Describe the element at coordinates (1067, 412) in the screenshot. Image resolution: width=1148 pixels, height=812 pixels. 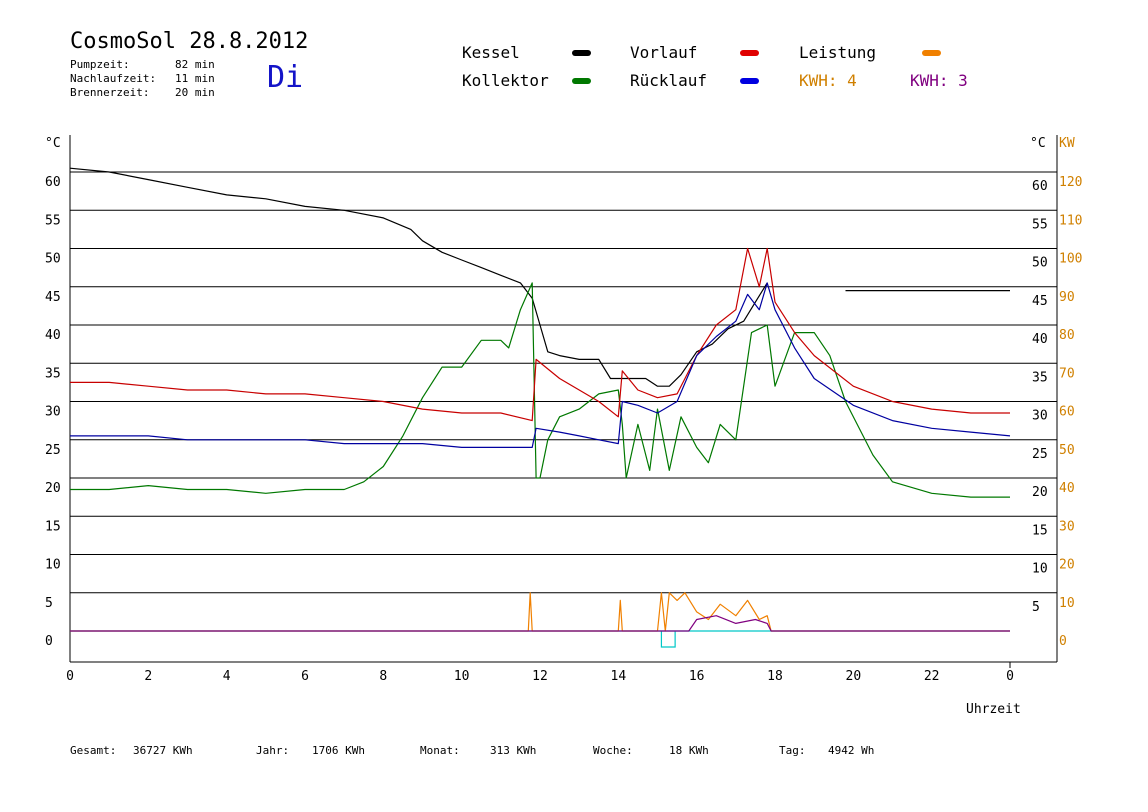
I see `y-tick-kw: 60` at that location.